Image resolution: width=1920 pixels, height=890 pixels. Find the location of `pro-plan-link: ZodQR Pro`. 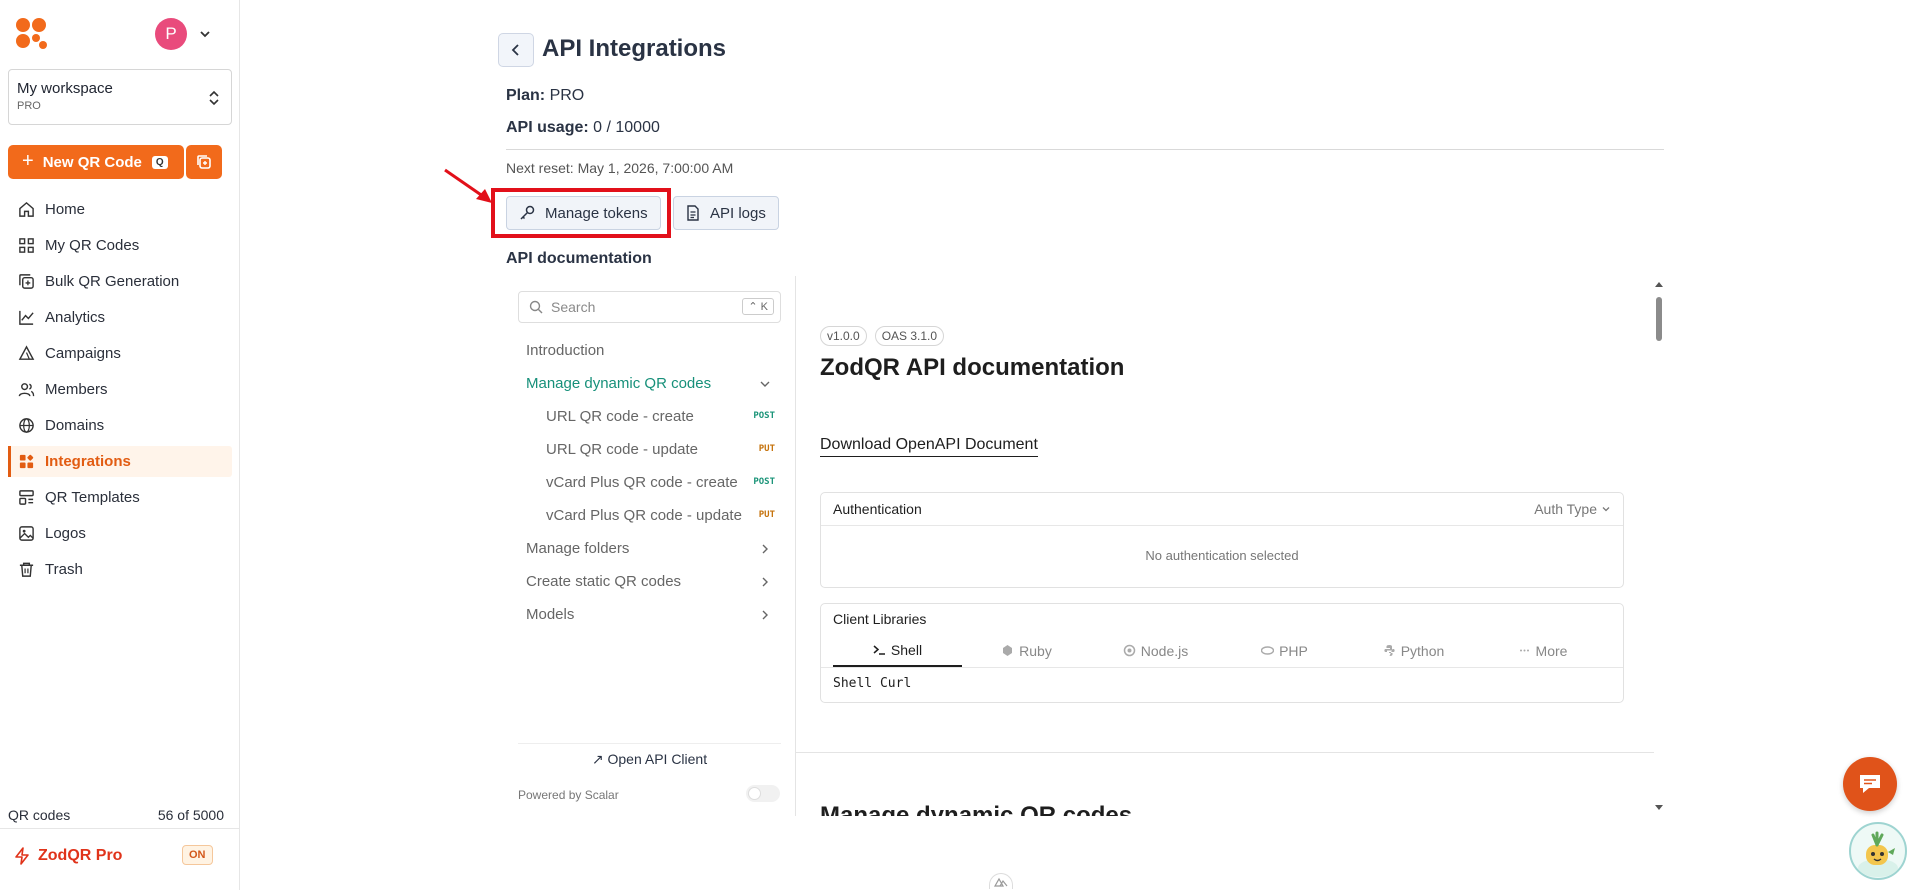

pro-plan-link: ZodQR Pro is located at coordinates (68, 856).